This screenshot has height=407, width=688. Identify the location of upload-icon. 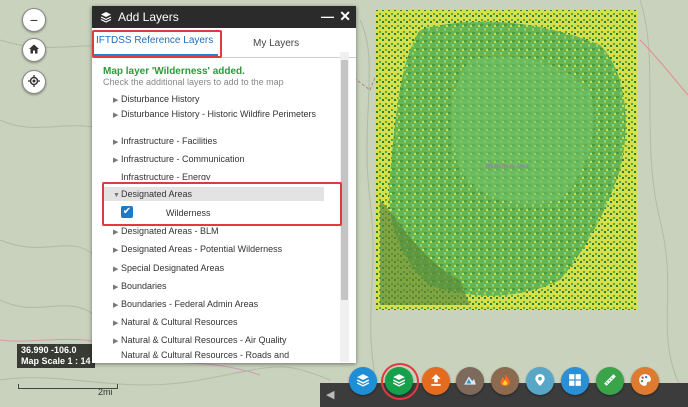
(436, 381).